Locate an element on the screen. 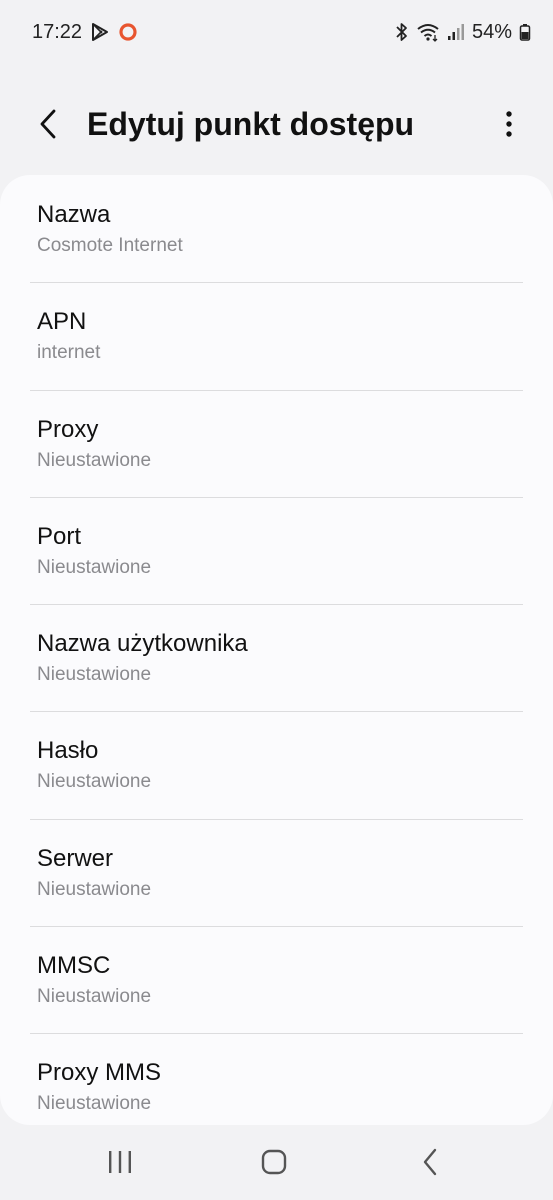  navigation-bar is located at coordinates (276, 1162).